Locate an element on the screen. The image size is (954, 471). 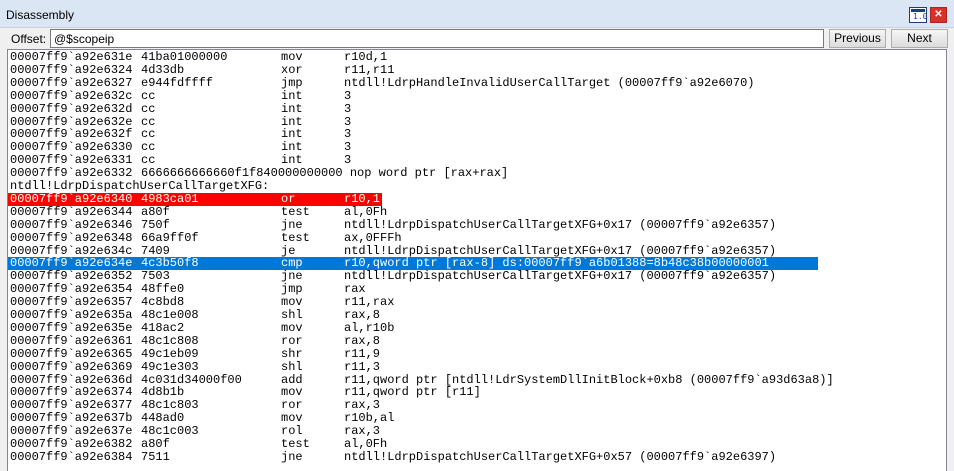
mnemonic: xor is located at coordinates (292, 69).